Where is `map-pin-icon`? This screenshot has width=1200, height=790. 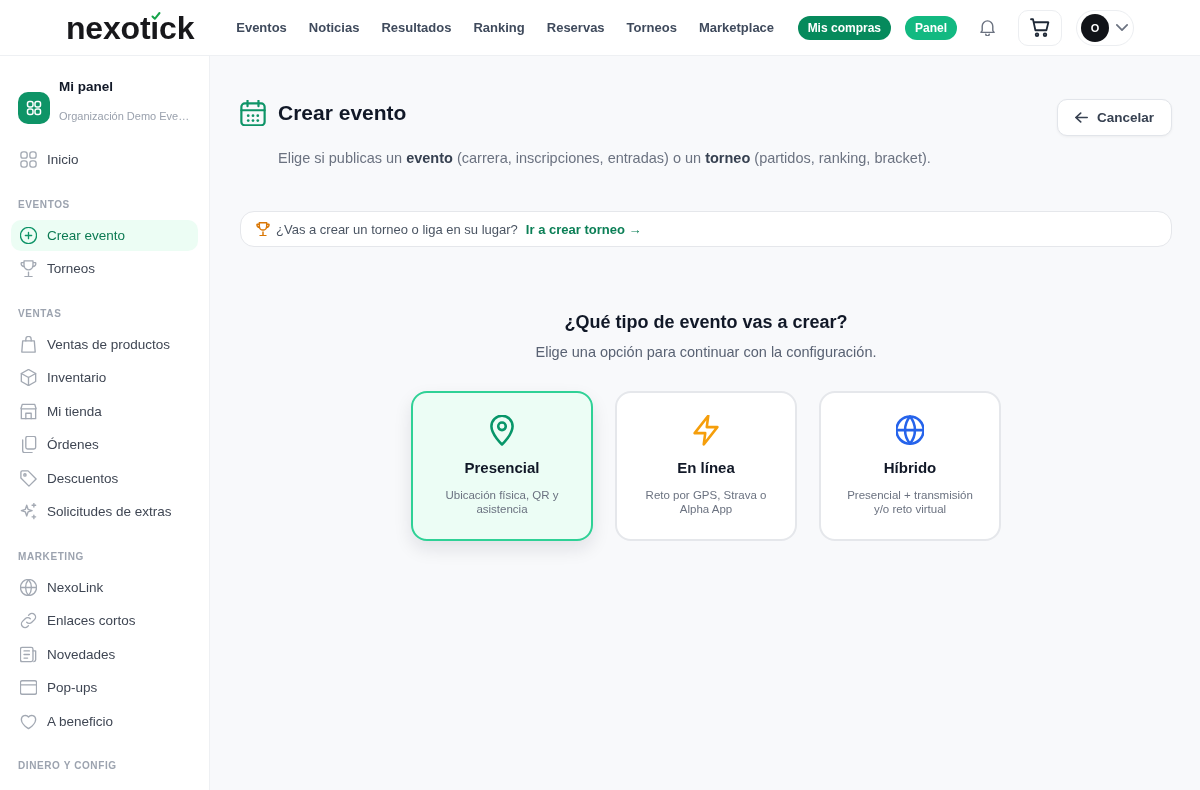 map-pin-icon is located at coordinates (502, 430).